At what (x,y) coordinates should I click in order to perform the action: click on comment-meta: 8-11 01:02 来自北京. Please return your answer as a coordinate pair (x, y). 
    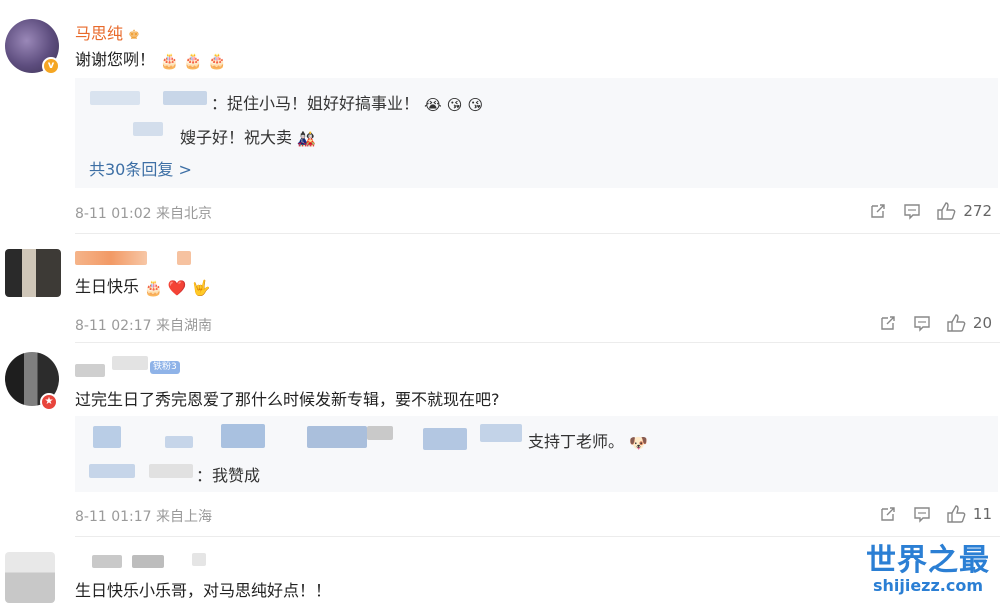
    Looking at the image, I should click on (144, 214).